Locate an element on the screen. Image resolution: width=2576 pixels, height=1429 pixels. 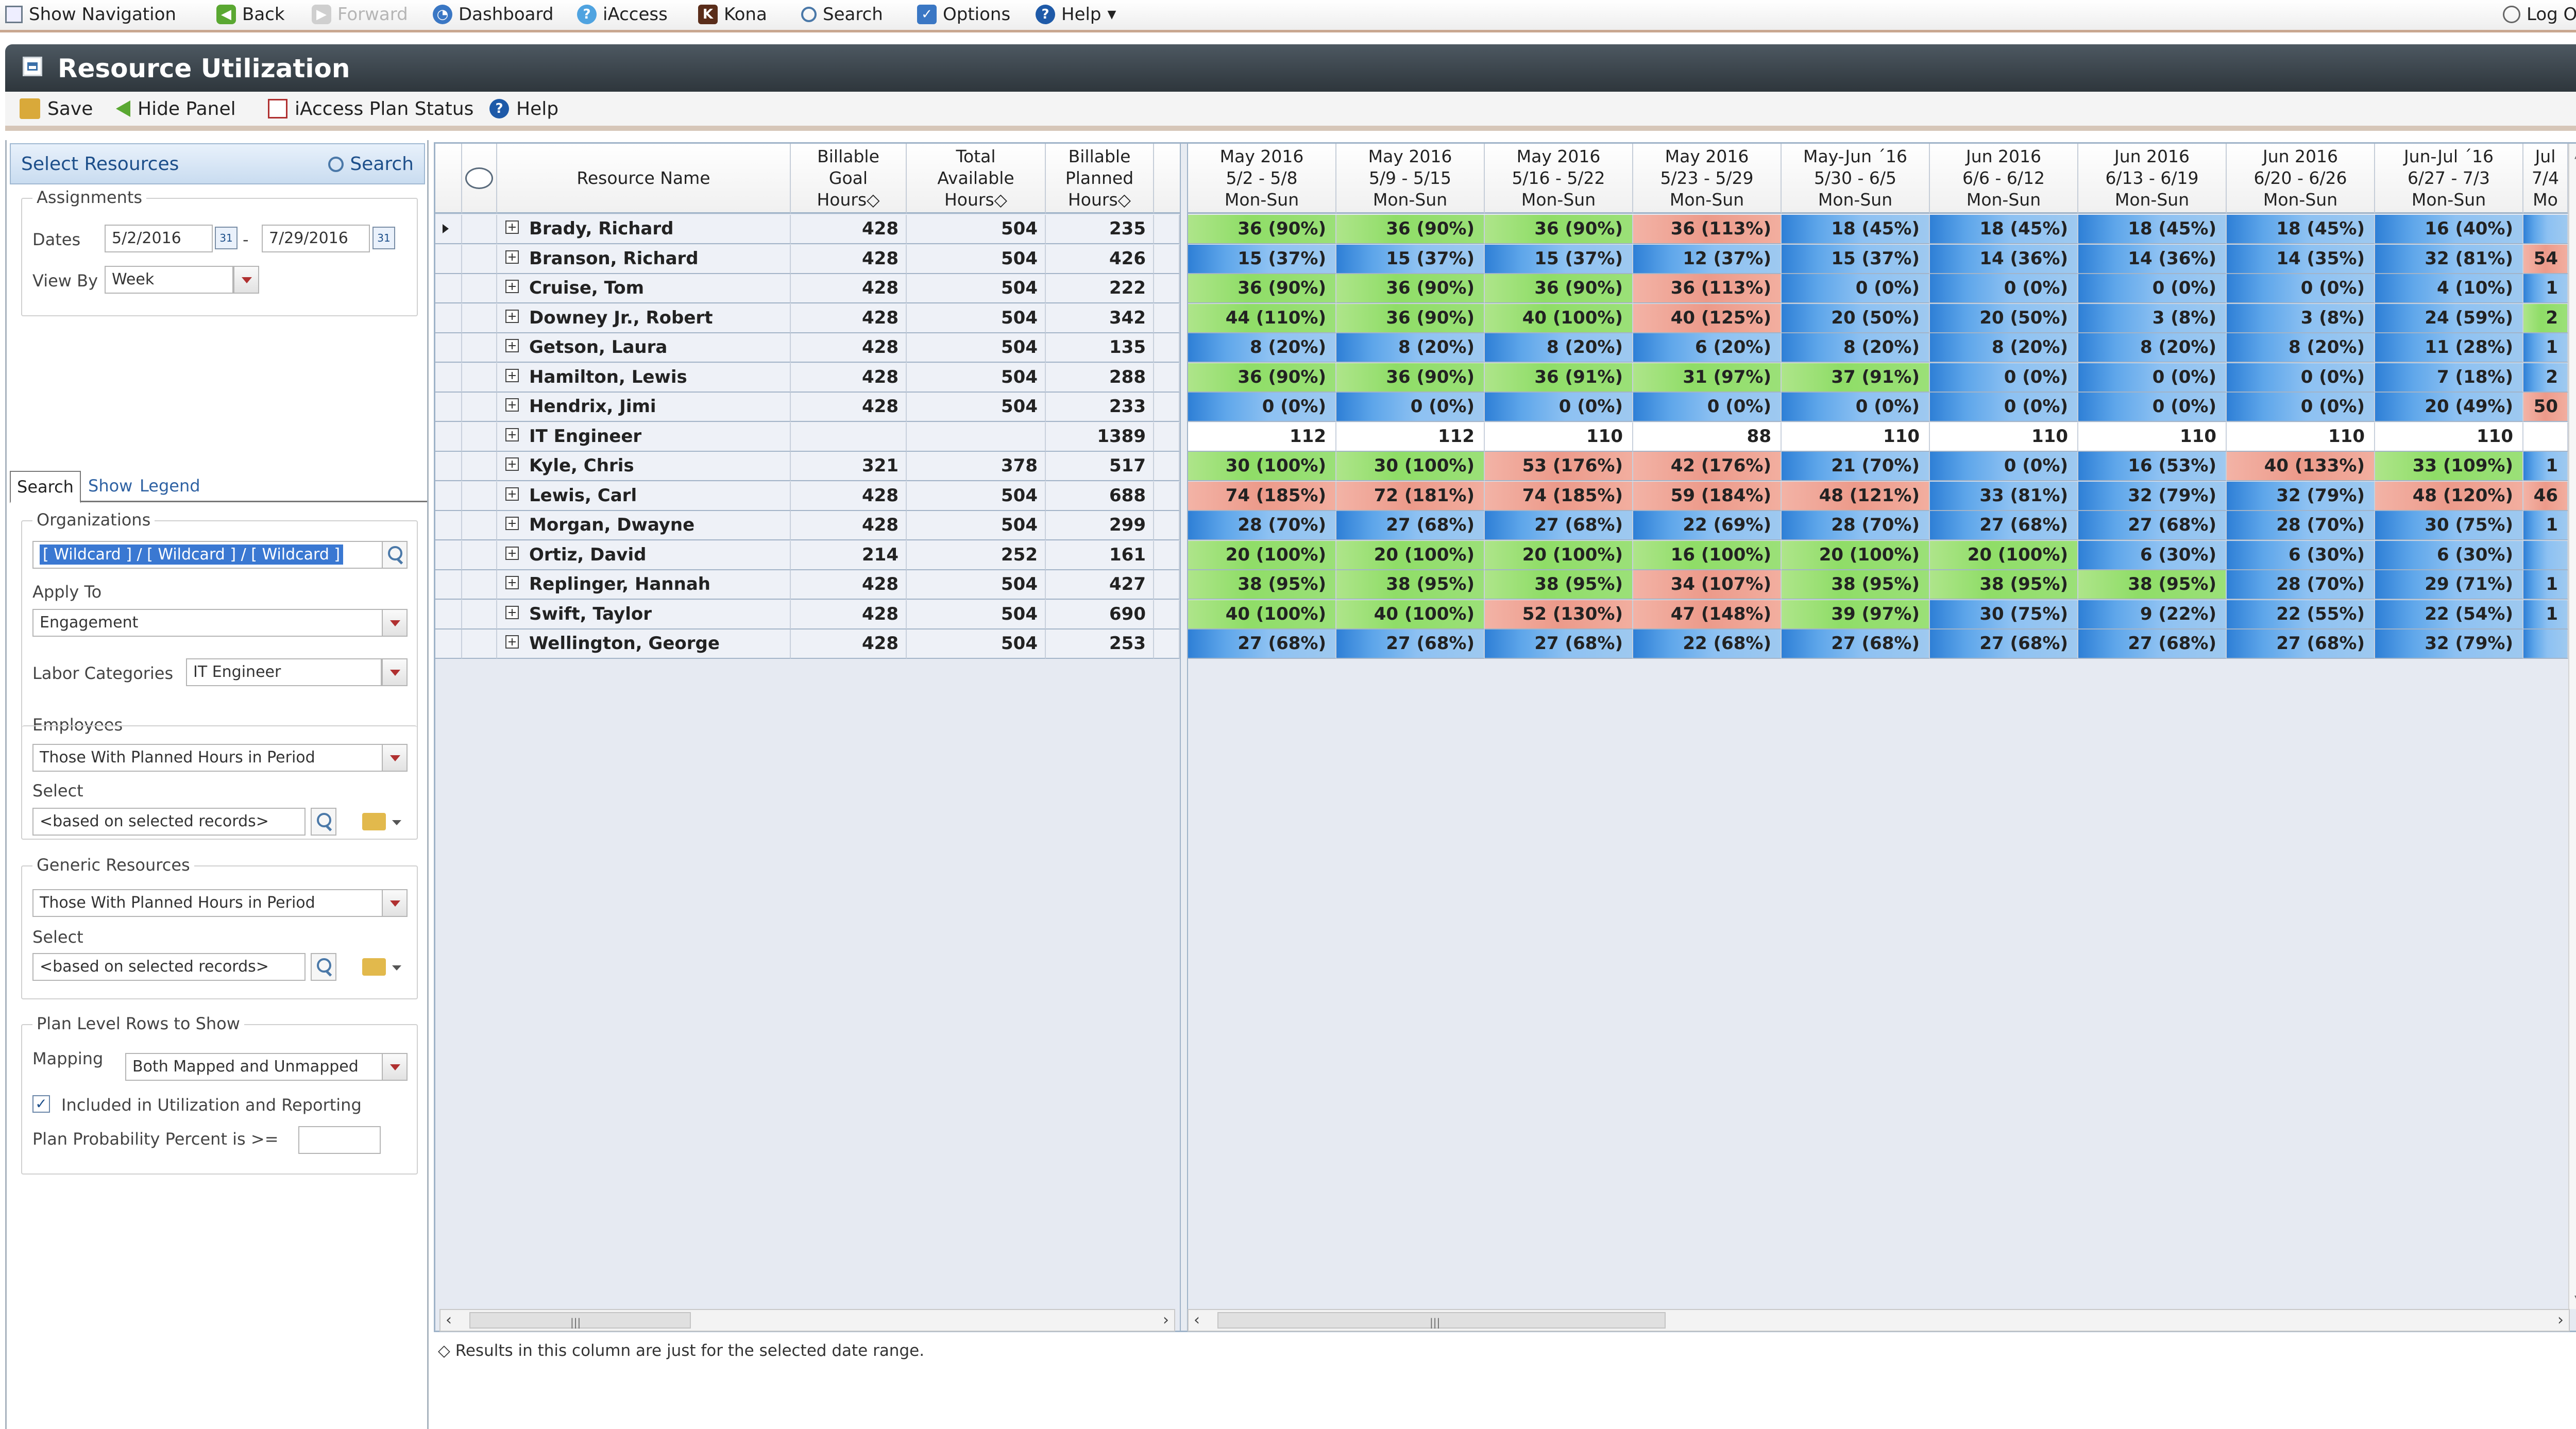
right-horizontal-scrollbar: ‹ ||| › is located at coordinates (1879, 1321).